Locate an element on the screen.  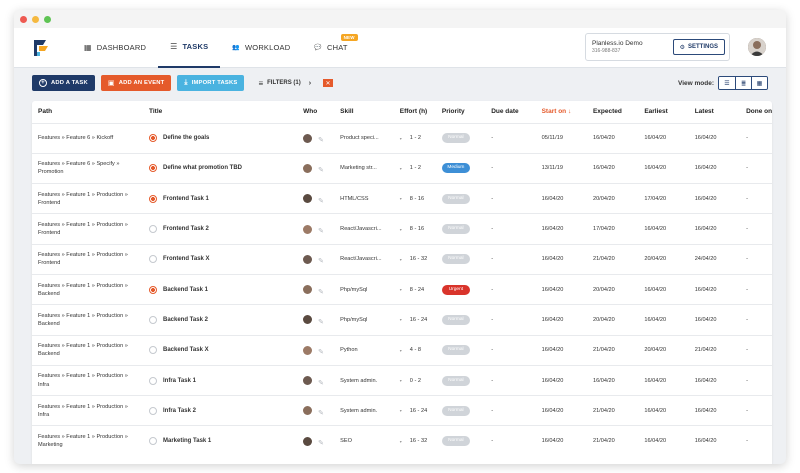
column-header-path: Path is located at coordinates (87, 112).